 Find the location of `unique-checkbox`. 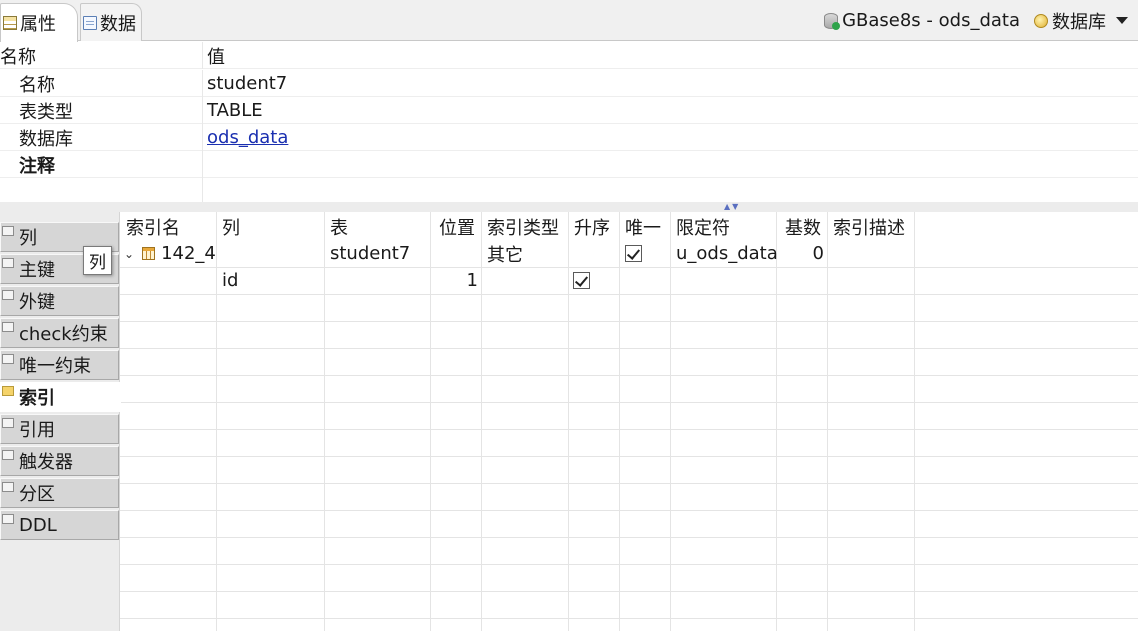

unique-checkbox is located at coordinates (633, 253).